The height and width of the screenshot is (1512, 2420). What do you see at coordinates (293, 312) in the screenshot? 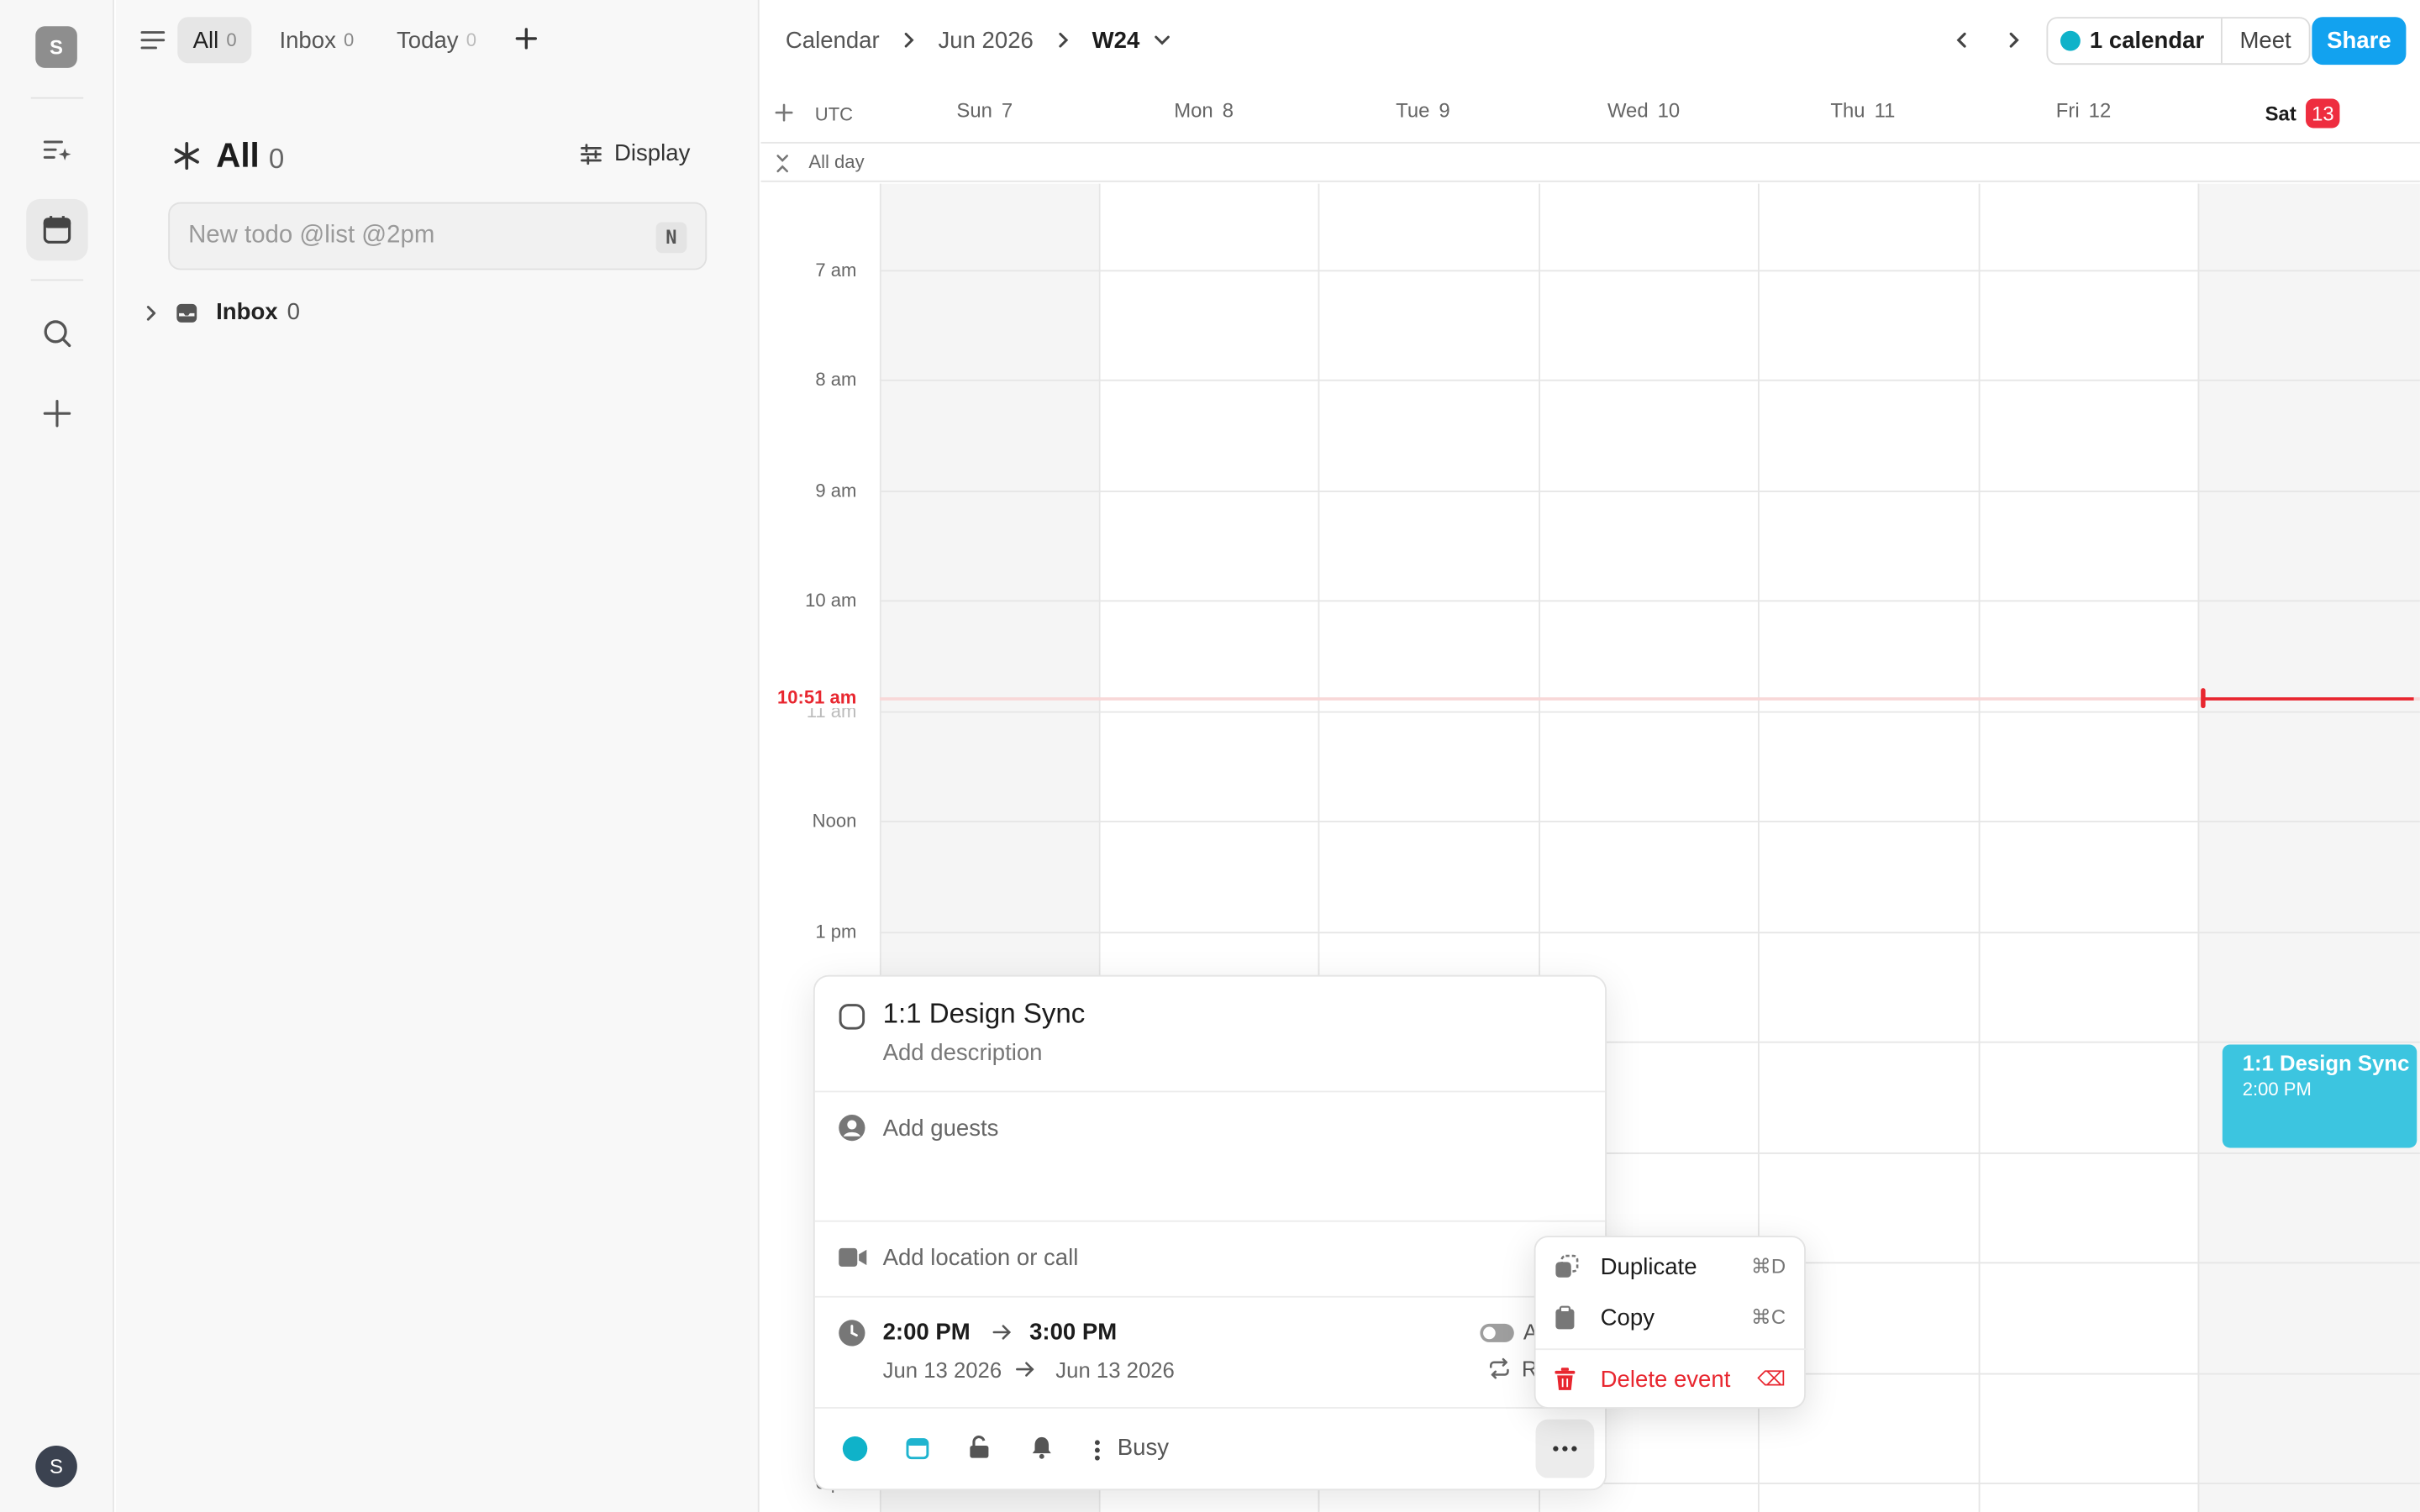
I see `list-item-count: 0` at bounding box center [293, 312].